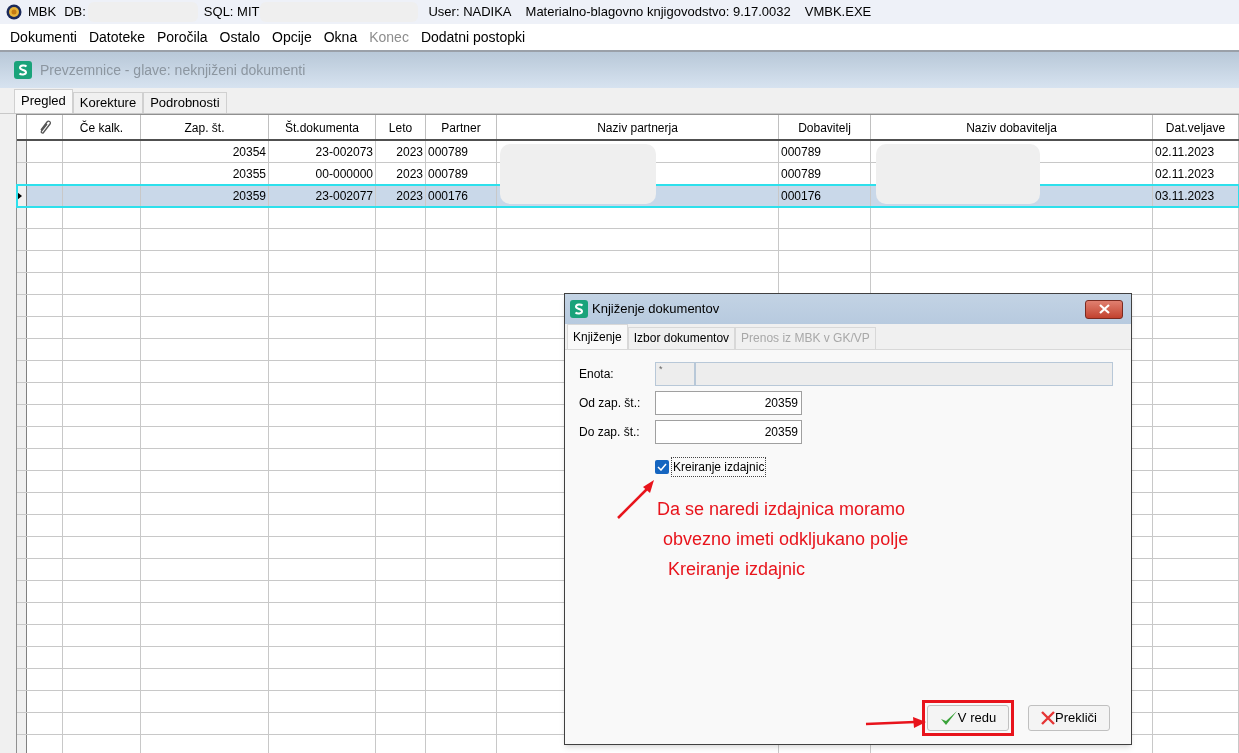 This screenshot has height=753, width=1239. What do you see at coordinates (470, 12) in the screenshot?
I see `app-bar-text: User: NADIKA` at bounding box center [470, 12].